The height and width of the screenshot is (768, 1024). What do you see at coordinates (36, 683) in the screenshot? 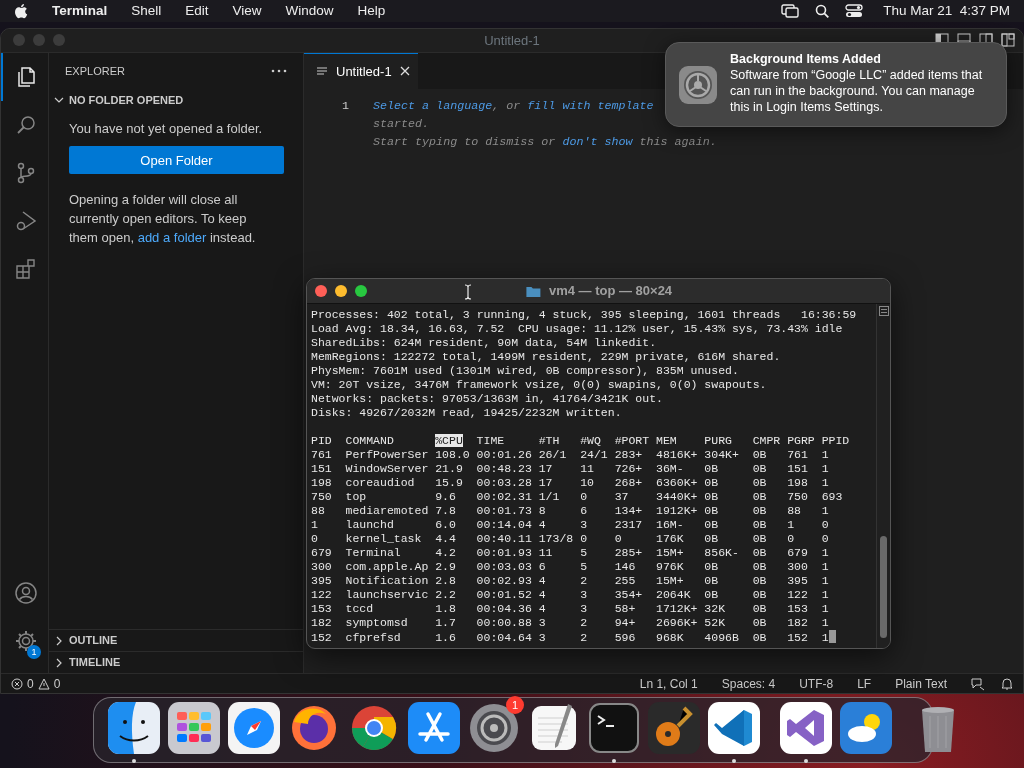
I see `problems-indicator: 0 0` at bounding box center [36, 683].